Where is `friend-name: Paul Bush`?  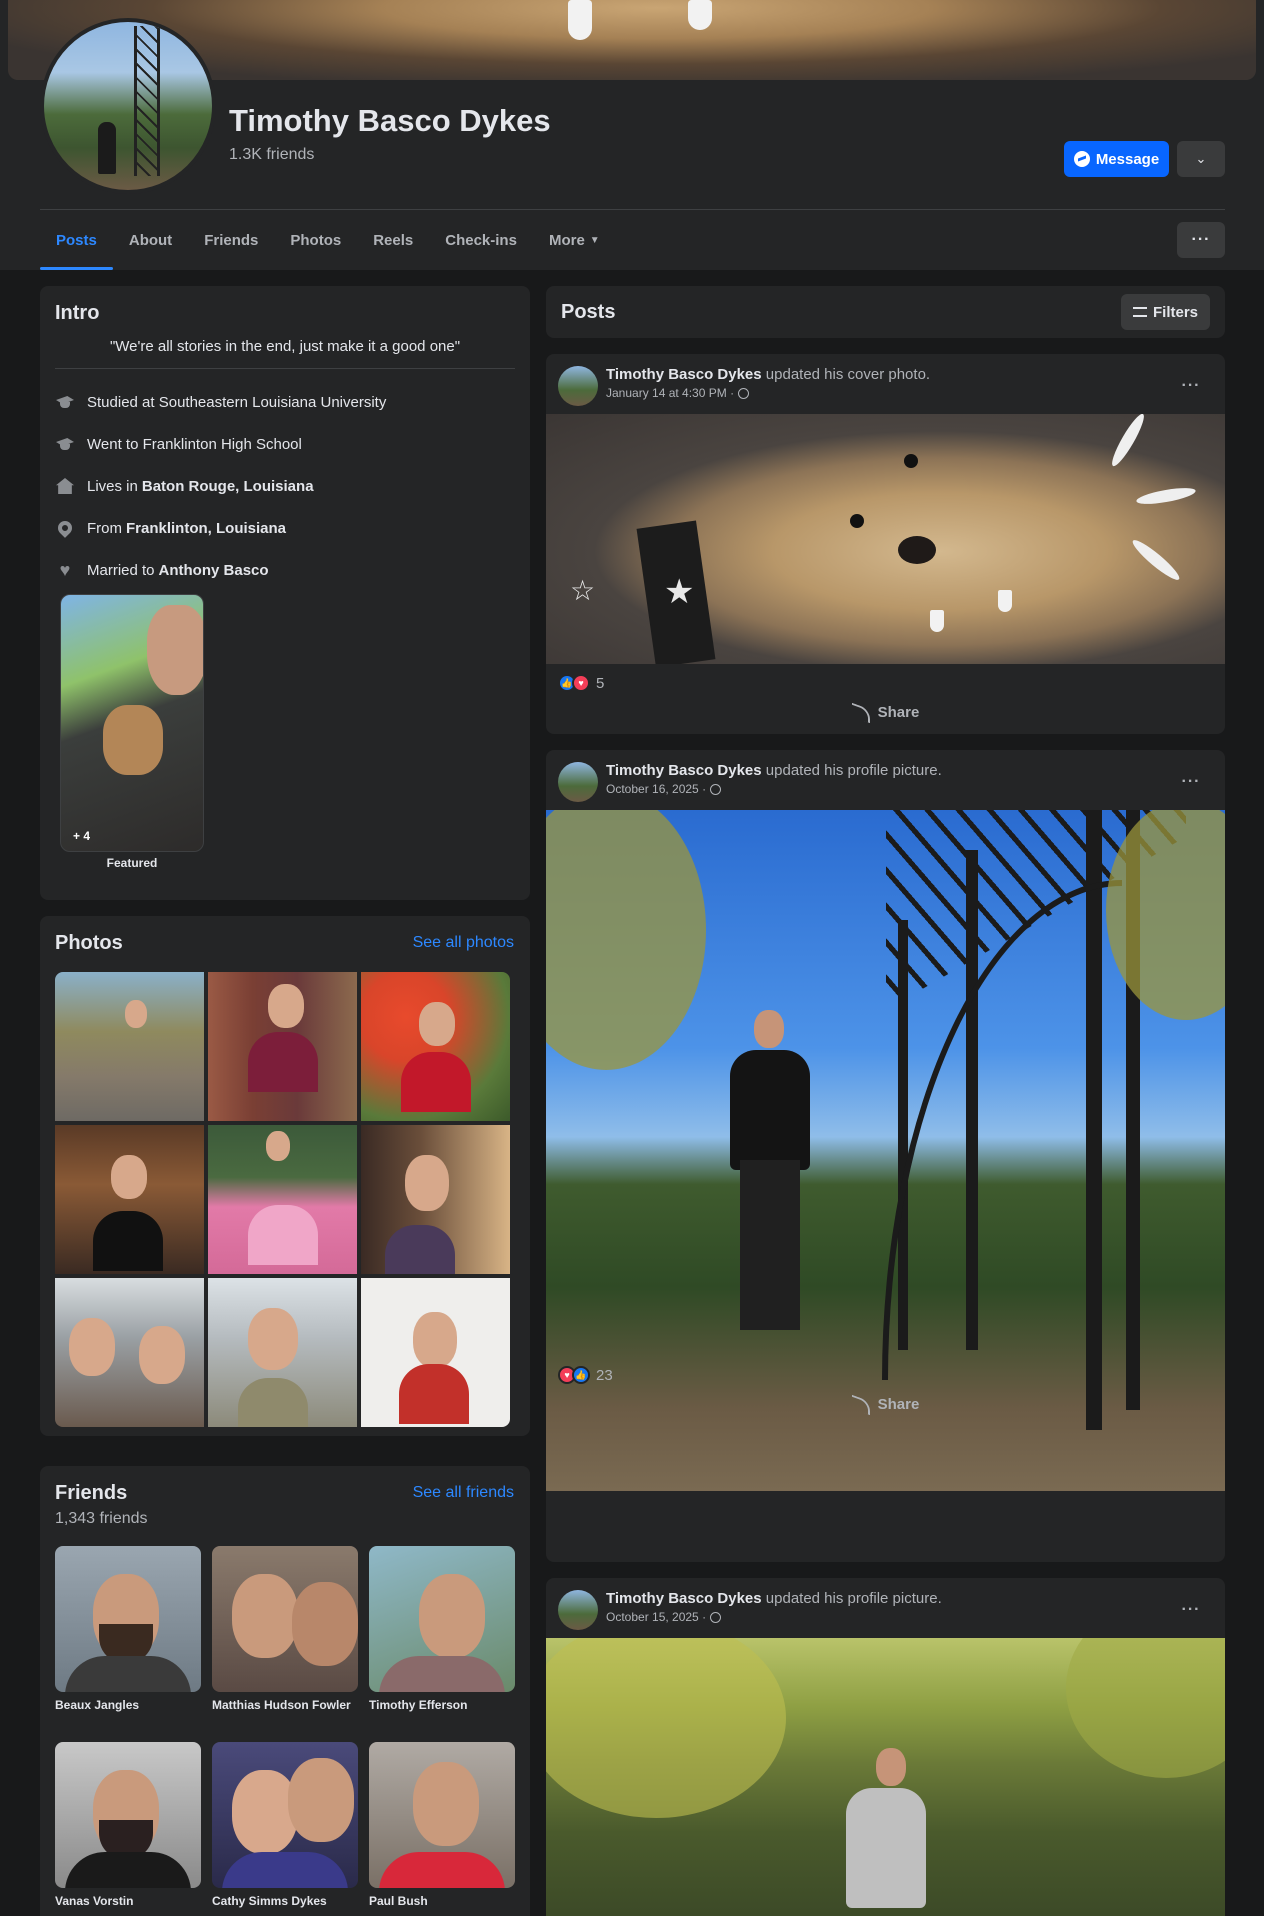
friend-name: Paul Bush is located at coordinates (442, 1901).